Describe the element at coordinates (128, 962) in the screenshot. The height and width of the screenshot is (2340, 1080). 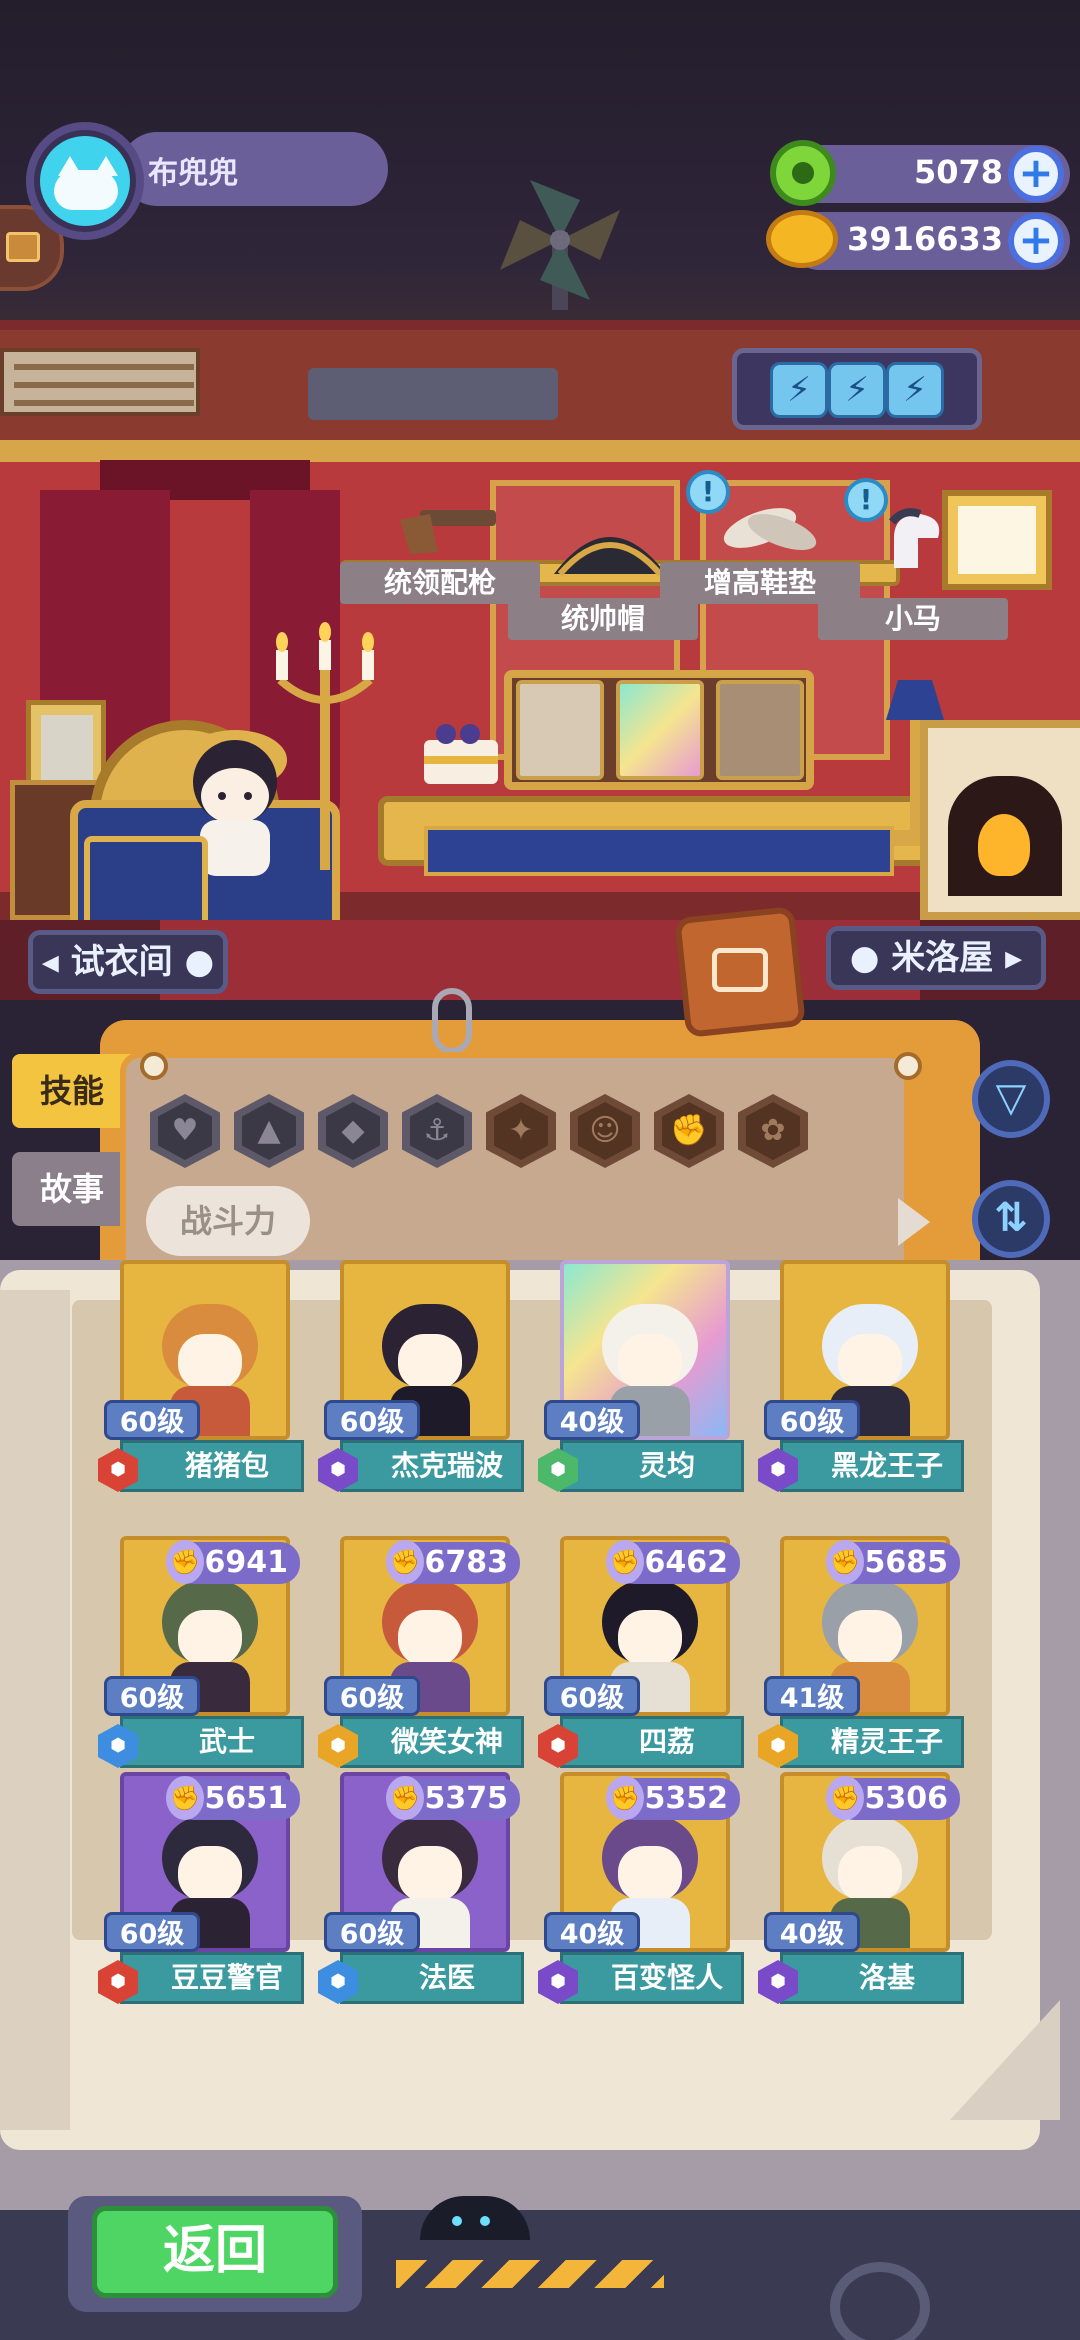
I see `fitting-room-button: ◂ 试衣间 ●` at that location.